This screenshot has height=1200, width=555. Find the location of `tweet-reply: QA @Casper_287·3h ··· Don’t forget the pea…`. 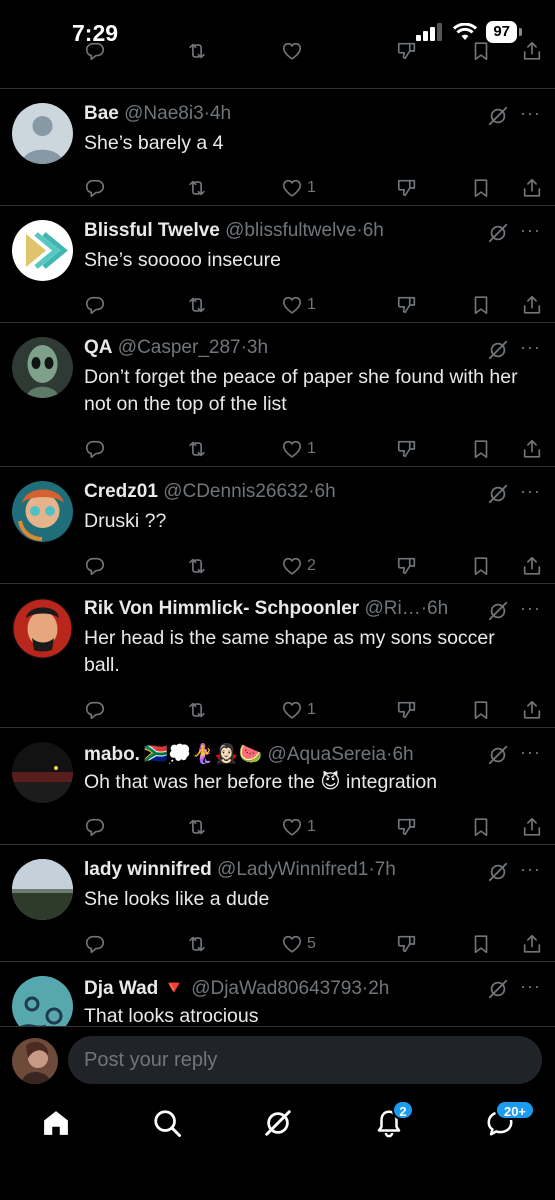

tweet-reply: QA @Casper_287·3h ··· Don’t forget the pea… is located at coordinates (277, 394).